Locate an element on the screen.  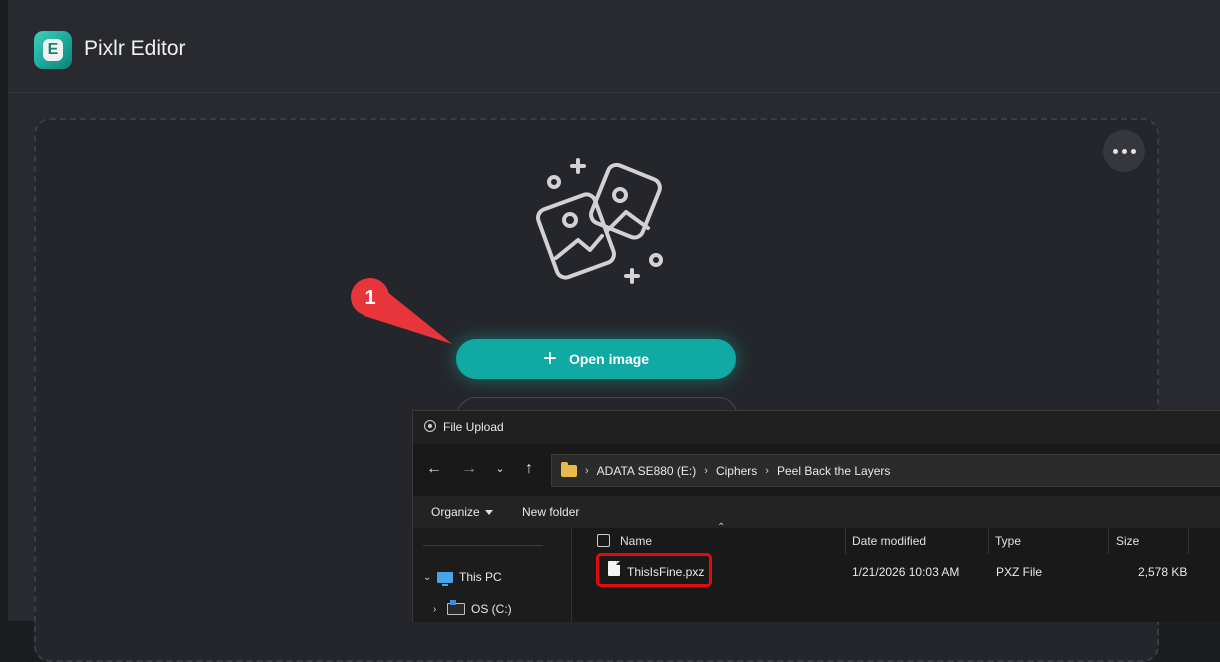
new-folder-label: New folder is located at coordinates (551, 512).